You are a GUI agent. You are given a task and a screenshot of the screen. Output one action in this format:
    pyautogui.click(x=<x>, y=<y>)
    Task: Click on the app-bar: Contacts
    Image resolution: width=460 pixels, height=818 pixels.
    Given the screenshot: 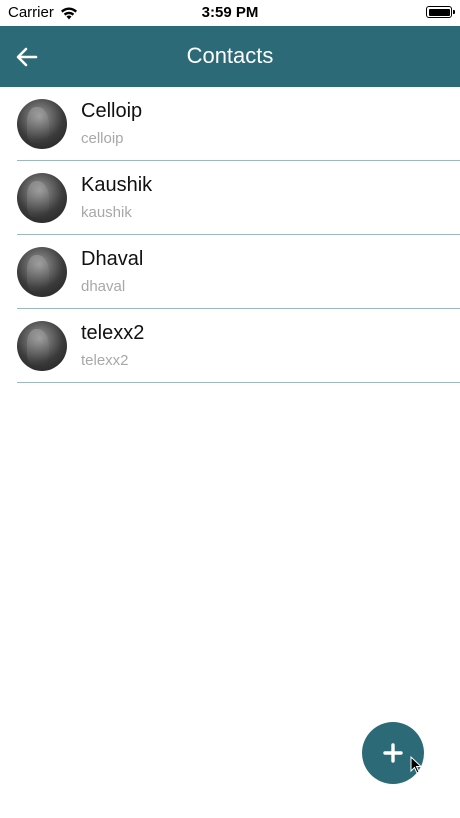 What is the action you would take?
    pyautogui.click(x=230, y=56)
    